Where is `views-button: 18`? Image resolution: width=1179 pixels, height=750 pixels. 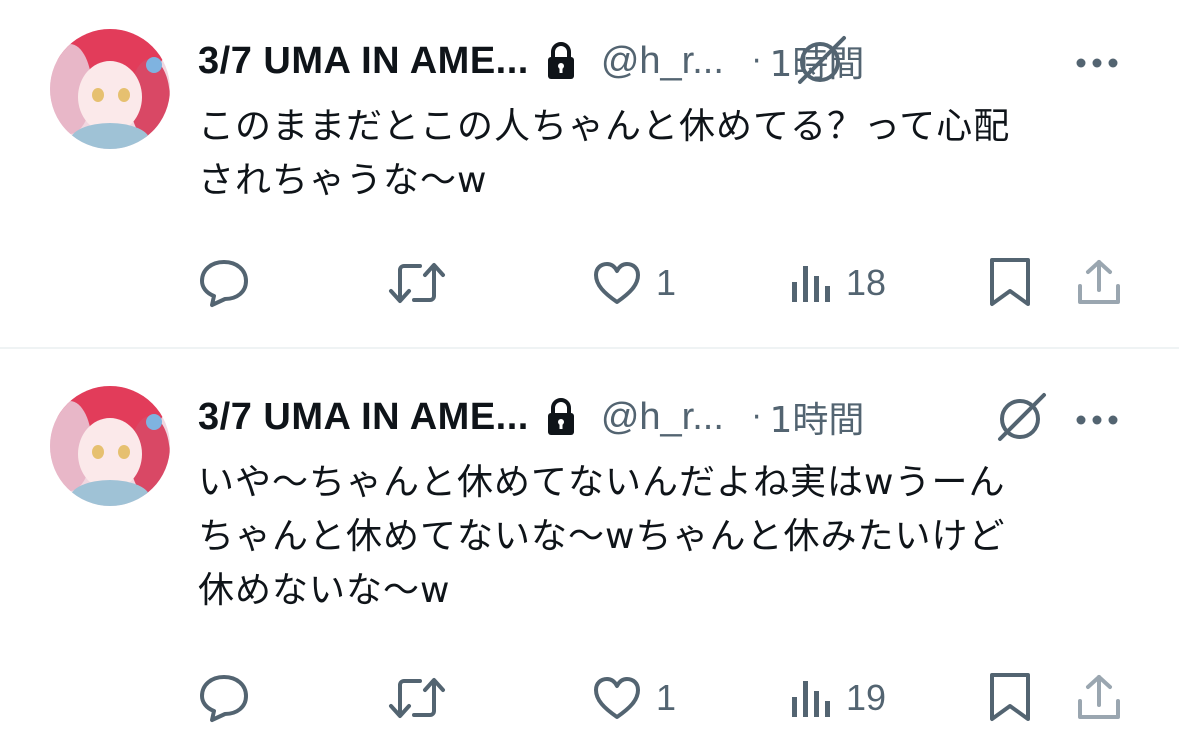
views-button: 18 is located at coordinates (838, 283).